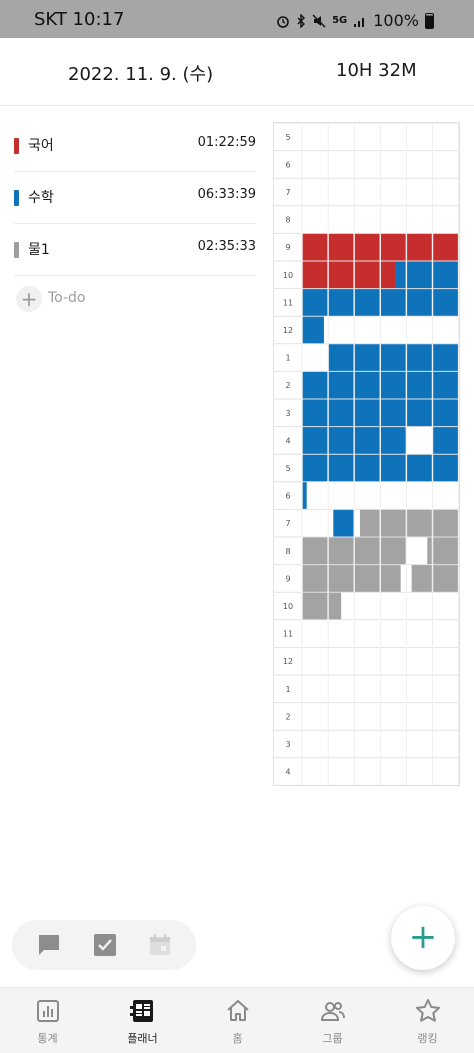 The height and width of the screenshot is (1053, 474). Describe the element at coordinates (301, 20) in the screenshot. I see `bluetooth-icon` at that location.